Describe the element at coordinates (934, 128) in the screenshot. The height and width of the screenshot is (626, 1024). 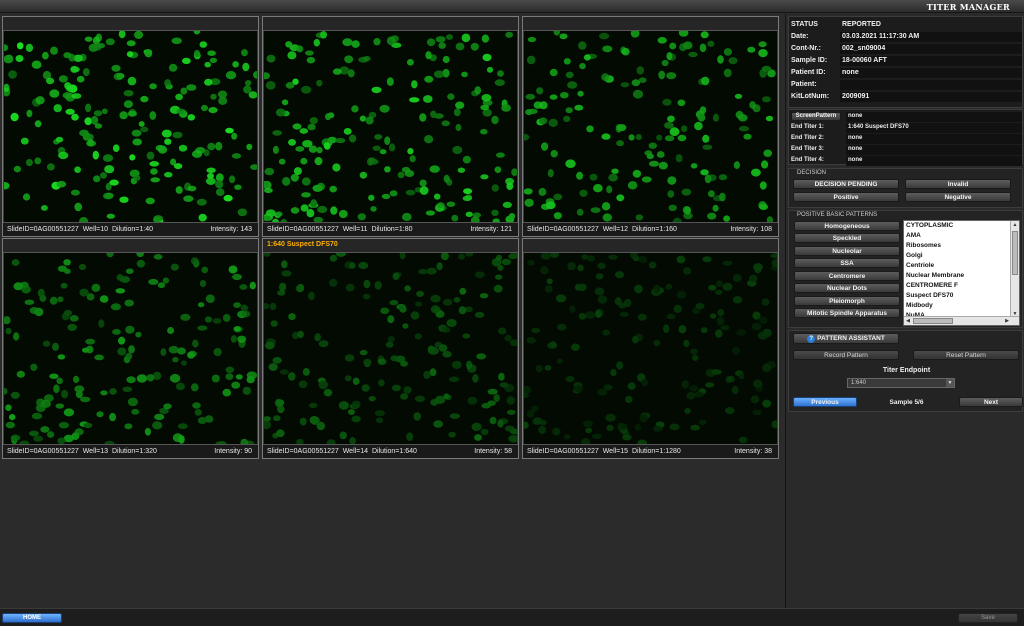
I see `end-titer-value: 1:640 Suspect DFS70` at that location.